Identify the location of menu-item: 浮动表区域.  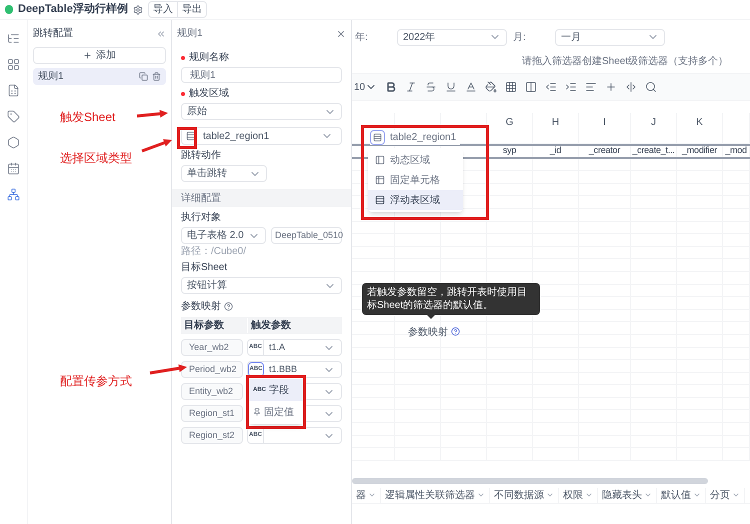
(415, 200).